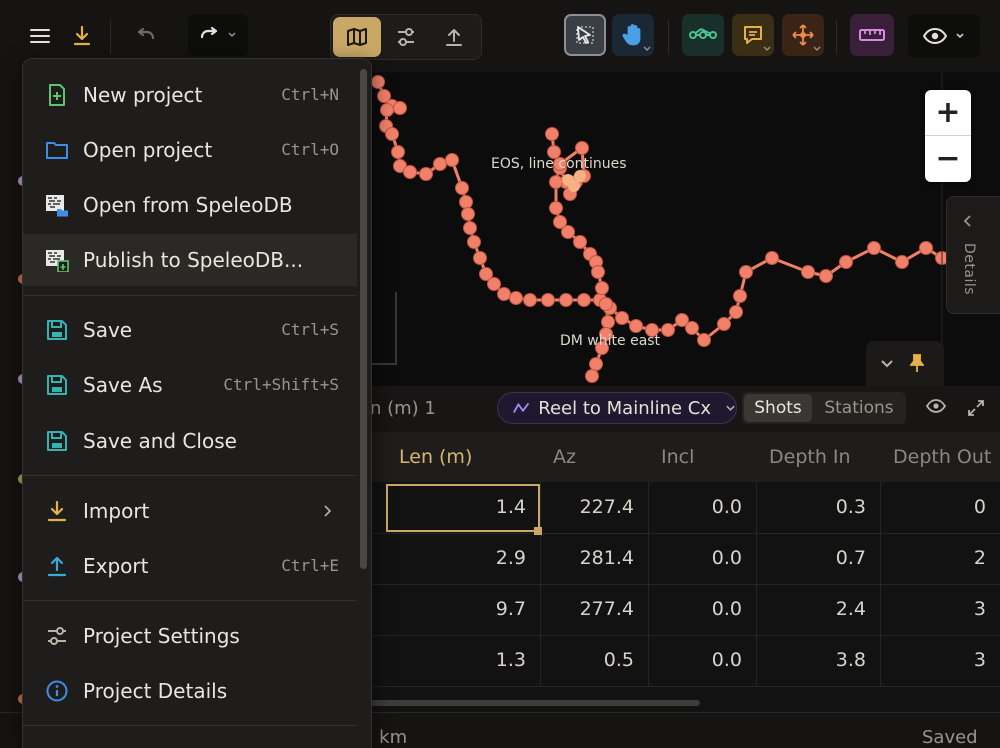  What do you see at coordinates (933, 660) in the screenshot?
I see `cell-depth-out: 3` at bounding box center [933, 660].